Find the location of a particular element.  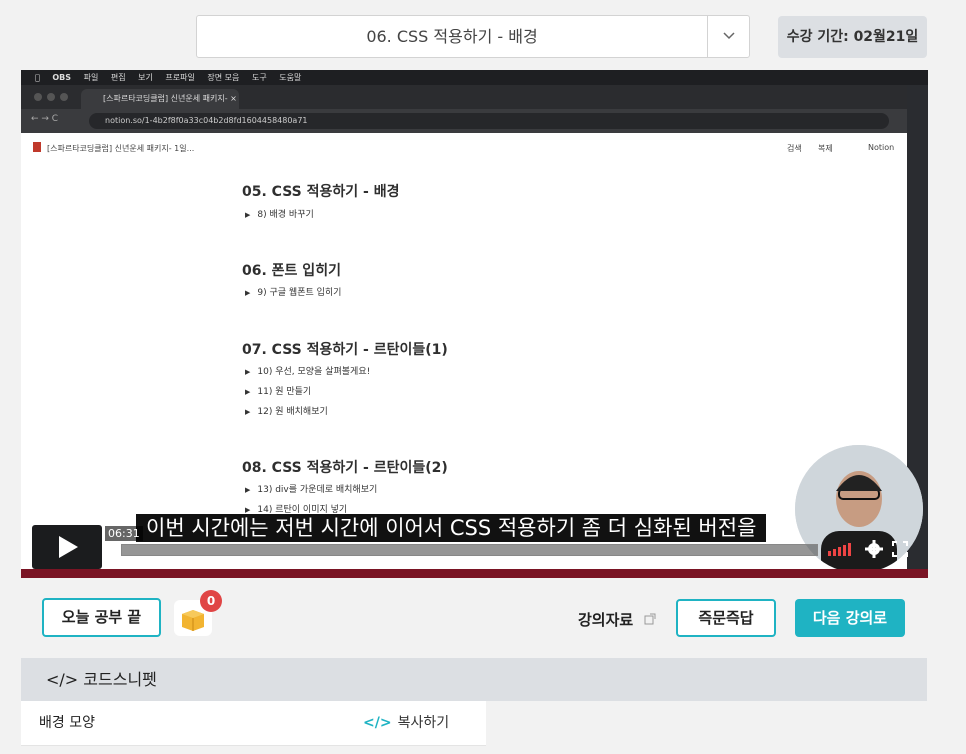

video-bottom-strip is located at coordinates (474, 573).